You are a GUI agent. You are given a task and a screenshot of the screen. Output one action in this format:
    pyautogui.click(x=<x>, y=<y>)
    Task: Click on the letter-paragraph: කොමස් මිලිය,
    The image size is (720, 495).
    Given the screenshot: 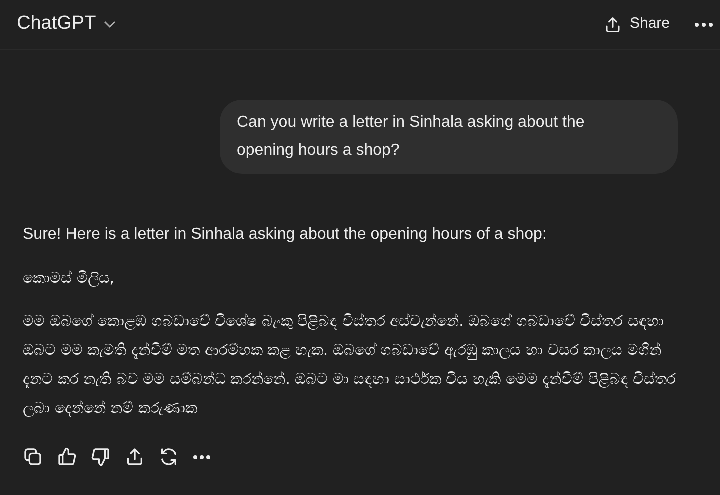 What is the action you would take?
    pyautogui.click(x=69, y=278)
    